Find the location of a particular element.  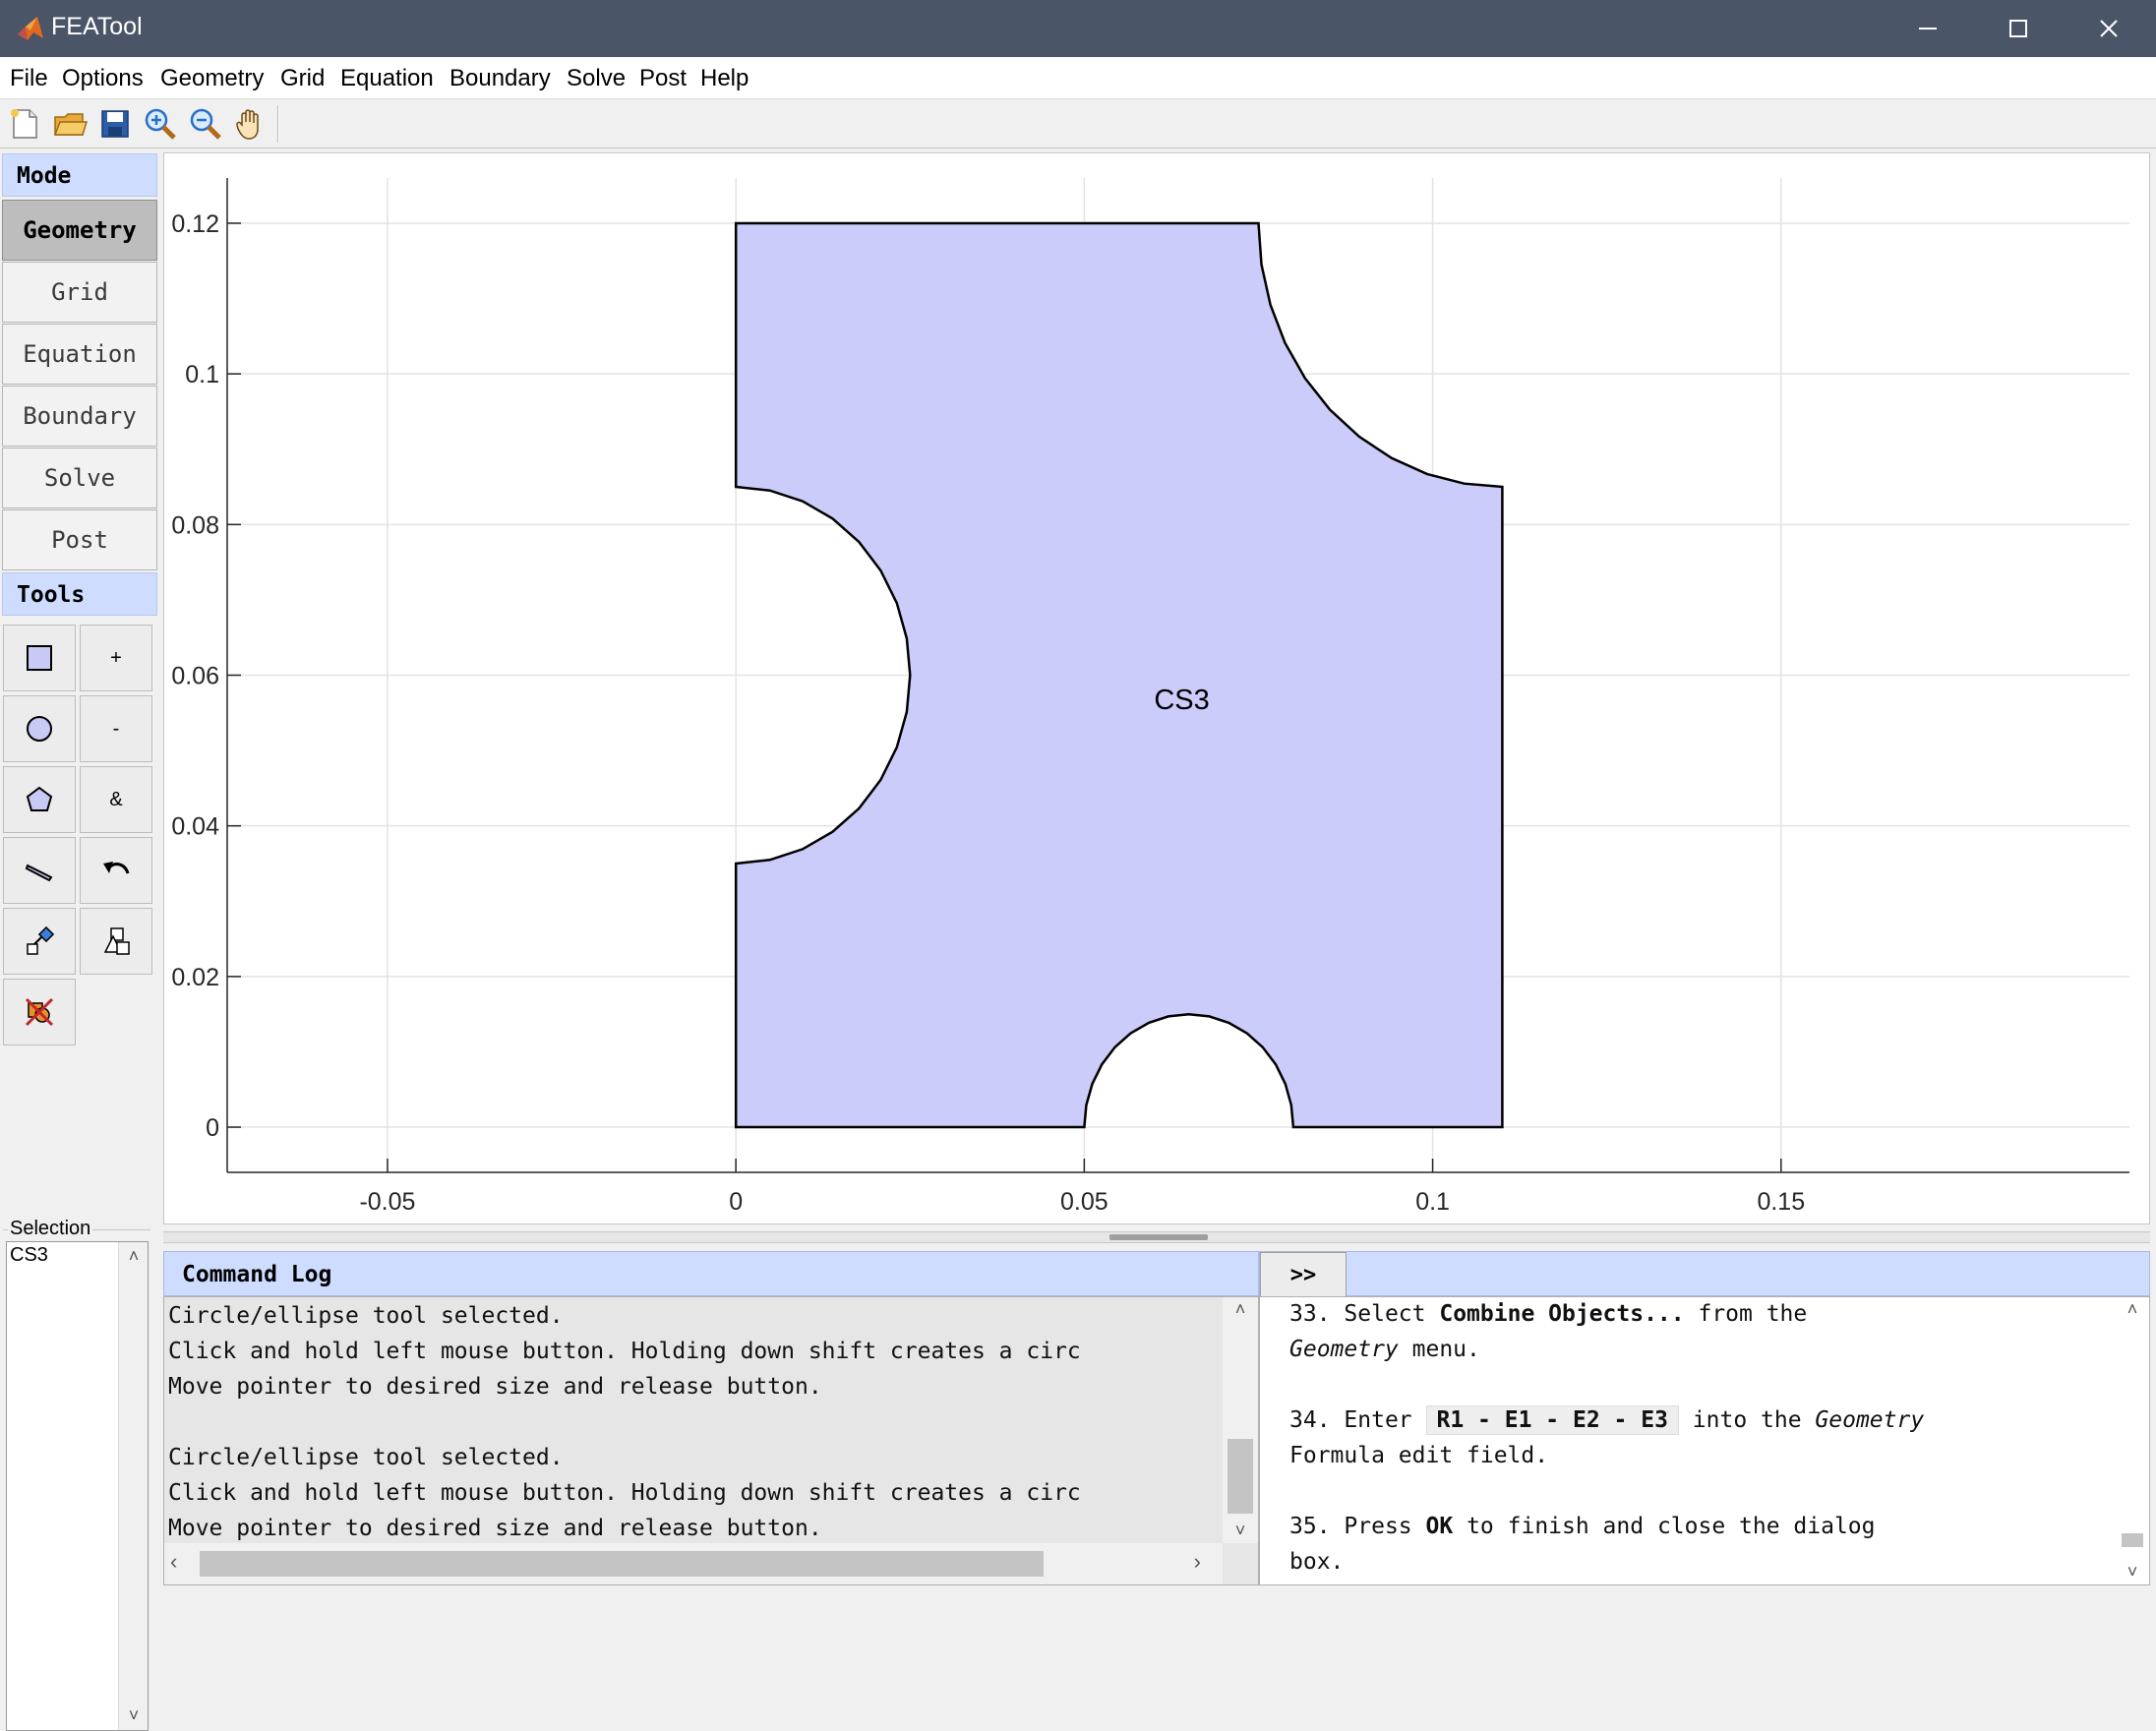

help-header: >> is located at coordinates (1704, 1274).